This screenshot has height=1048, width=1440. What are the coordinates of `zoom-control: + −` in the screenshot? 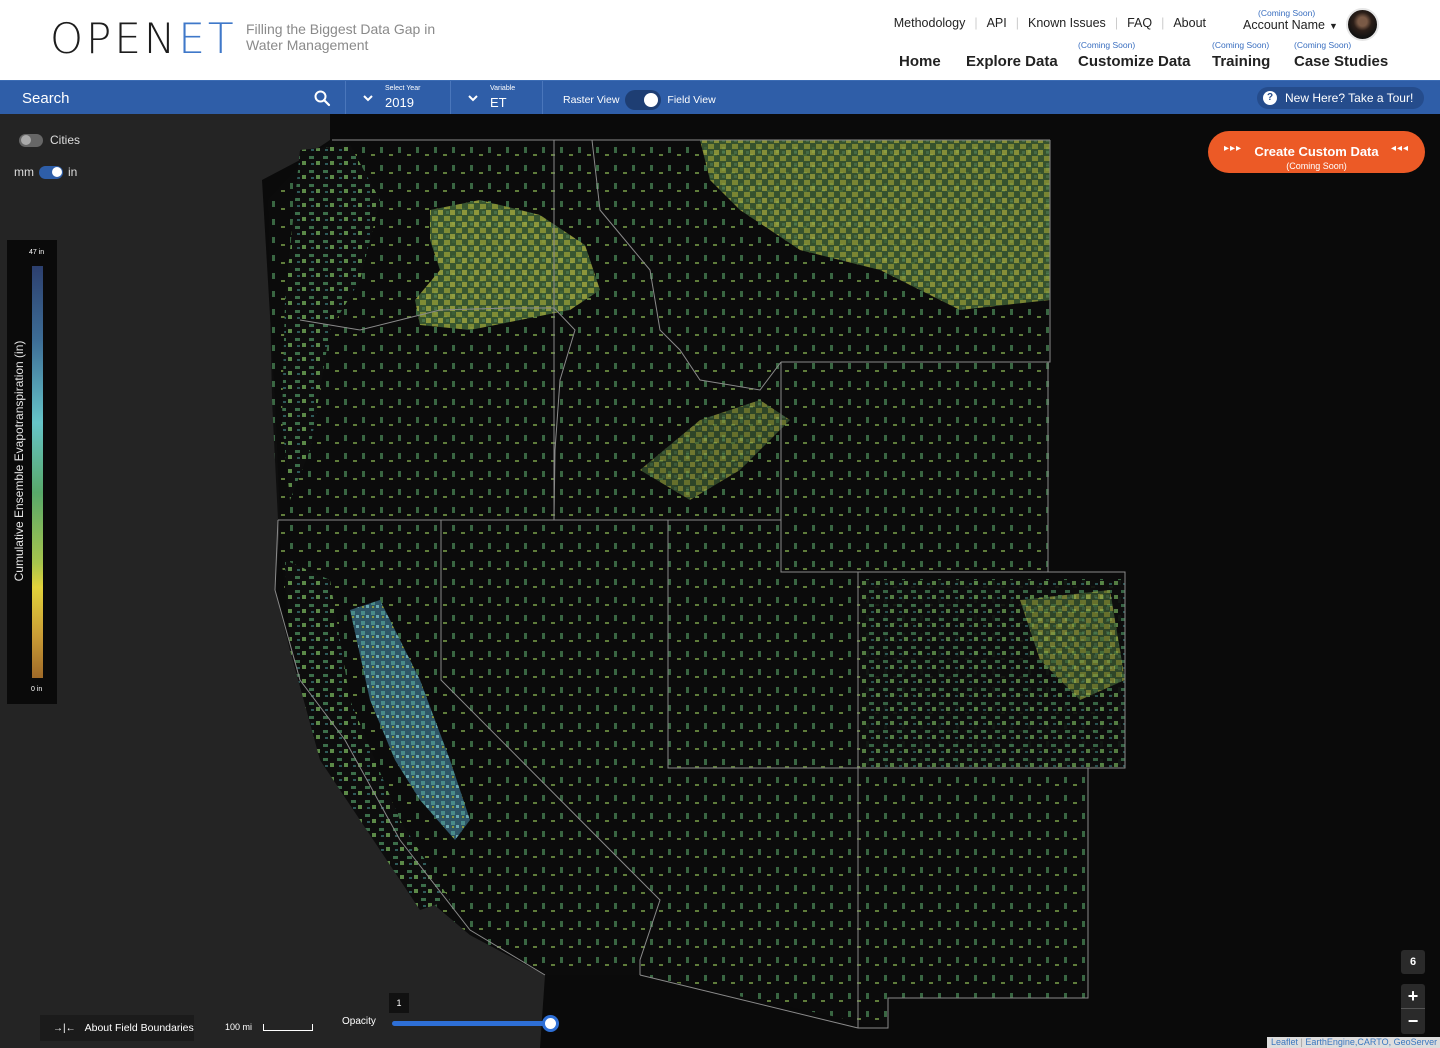 It's located at (1413, 1009).